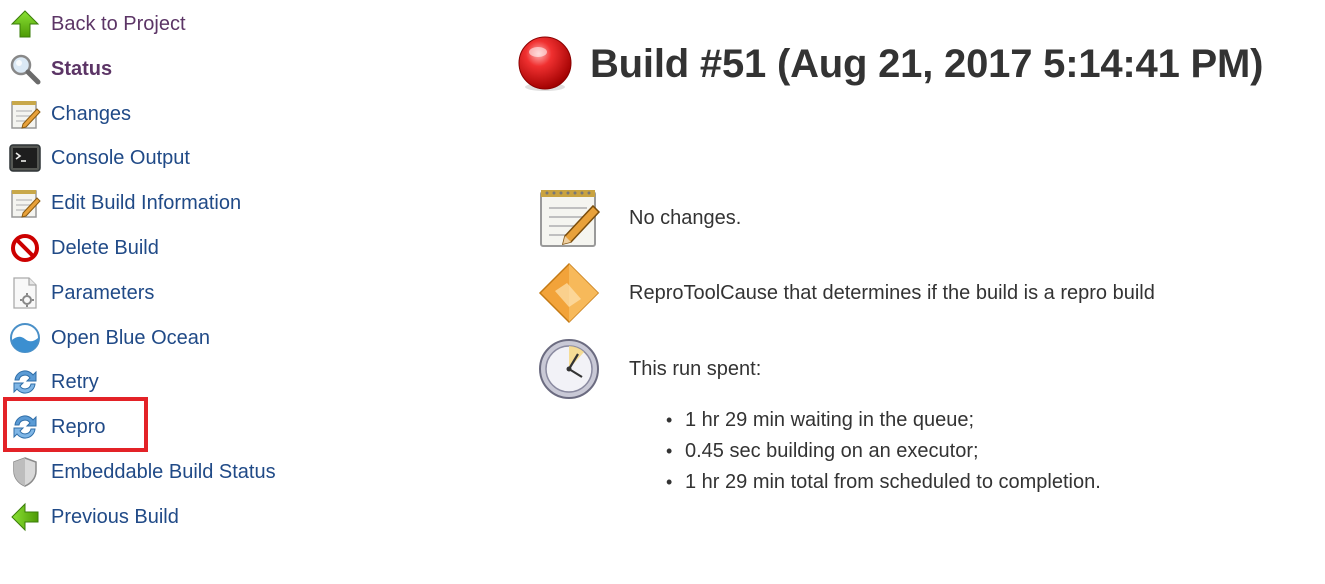  Describe the element at coordinates (75, 424) in the screenshot. I see `highlight-annotation` at that location.